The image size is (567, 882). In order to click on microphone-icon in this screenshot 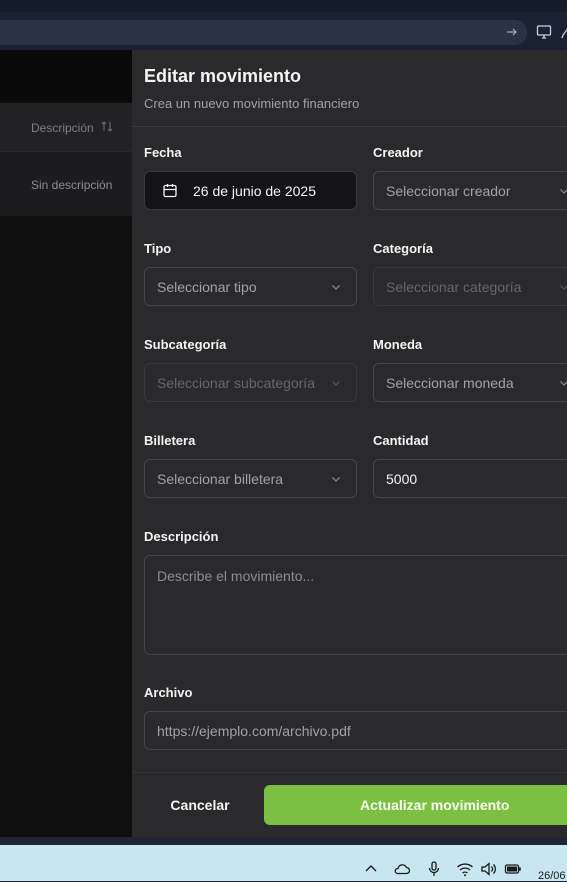, I will do `click(434, 869)`.